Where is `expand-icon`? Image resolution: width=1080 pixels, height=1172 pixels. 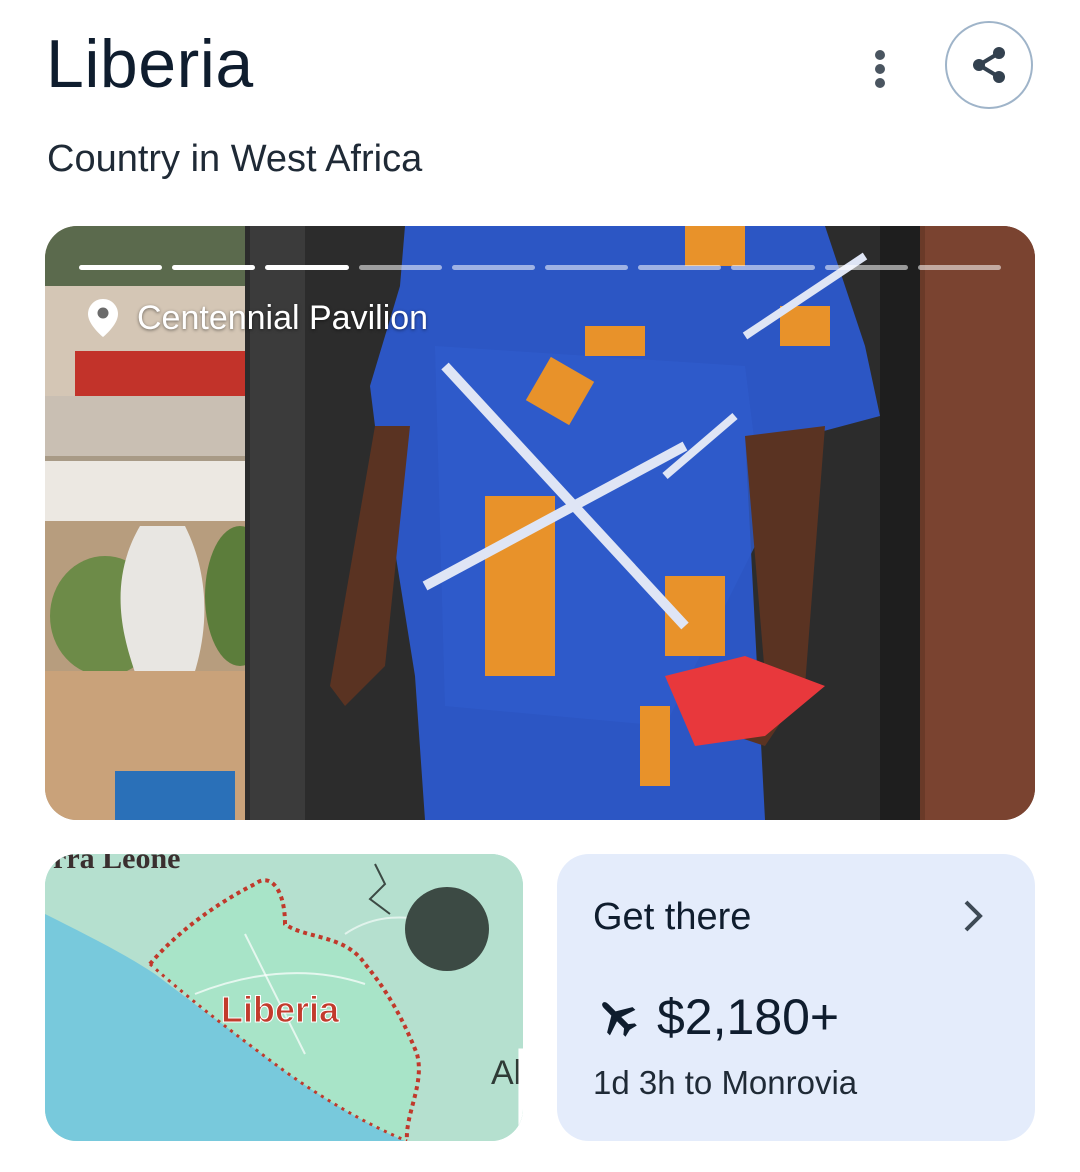 expand-icon is located at coordinates (520, 1094).